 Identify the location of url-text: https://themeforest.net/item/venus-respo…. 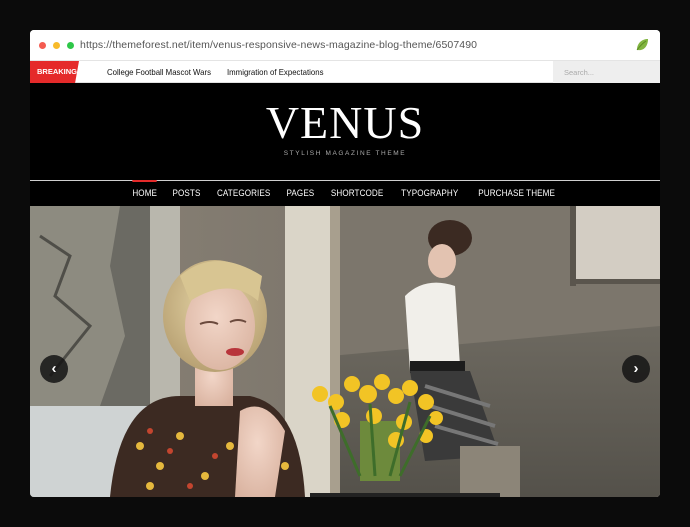
(278, 45).